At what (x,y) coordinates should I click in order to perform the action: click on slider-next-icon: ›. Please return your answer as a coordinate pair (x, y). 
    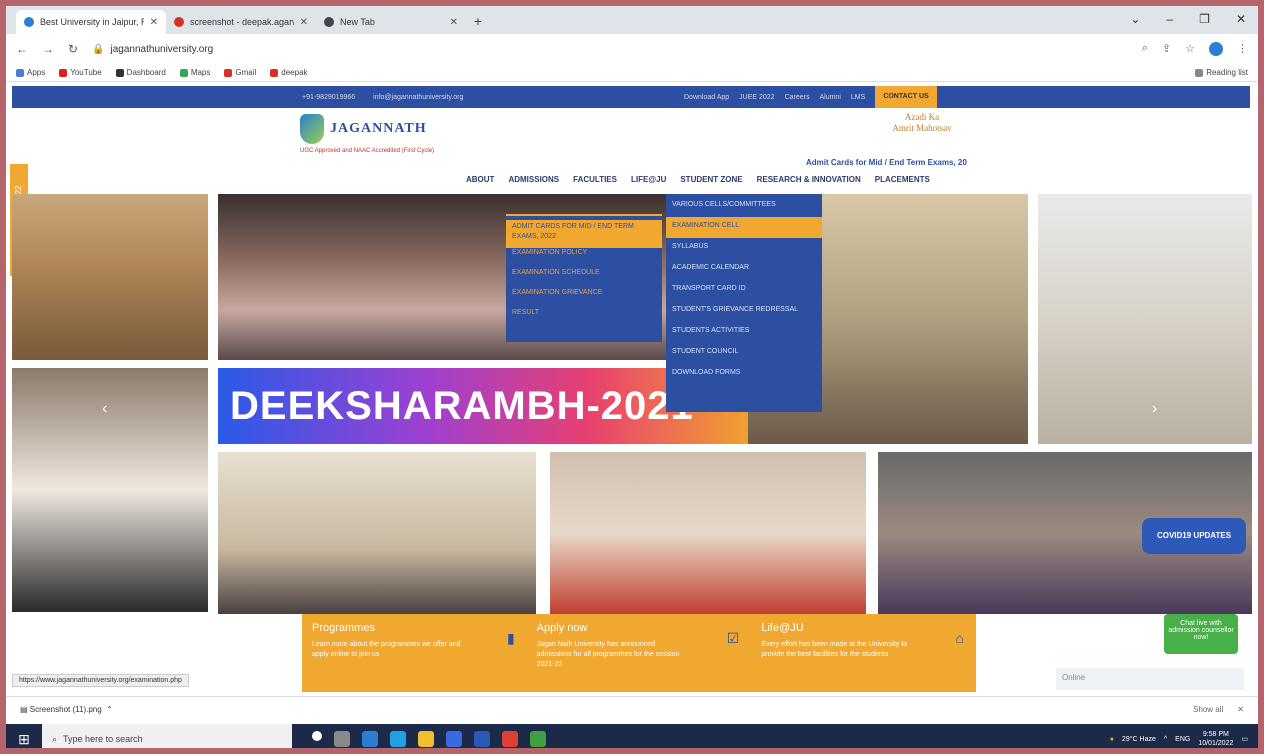
    Looking at the image, I should click on (1154, 409).